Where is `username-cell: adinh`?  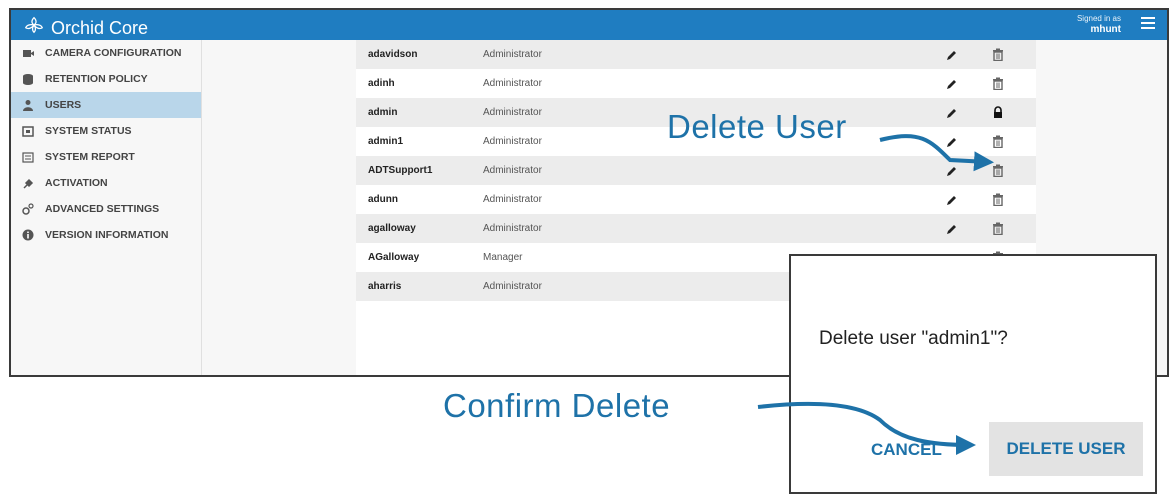 username-cell: adinh is located at coordinates (381, 83).